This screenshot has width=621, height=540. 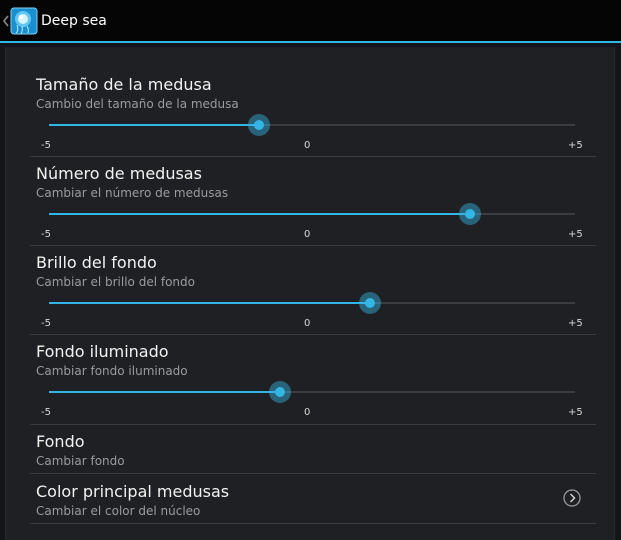 What do you see at coordinates (137, 104) in the screenshot?
I see `pref-summary: Cambio del tamaño de la medusa` at bounding box center [137, 104].